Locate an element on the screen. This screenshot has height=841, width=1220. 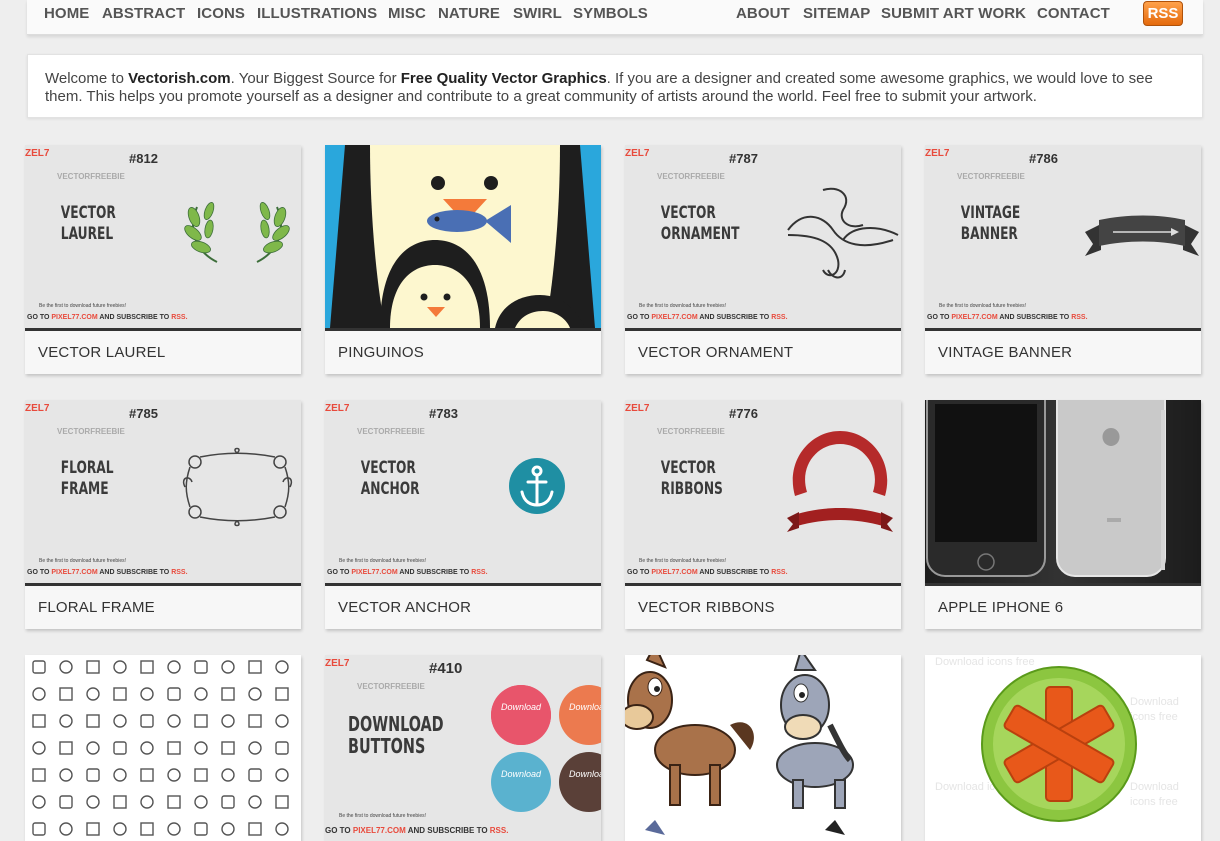
card-title: VECTOR LAUREL is located at coordinates (101, 352).